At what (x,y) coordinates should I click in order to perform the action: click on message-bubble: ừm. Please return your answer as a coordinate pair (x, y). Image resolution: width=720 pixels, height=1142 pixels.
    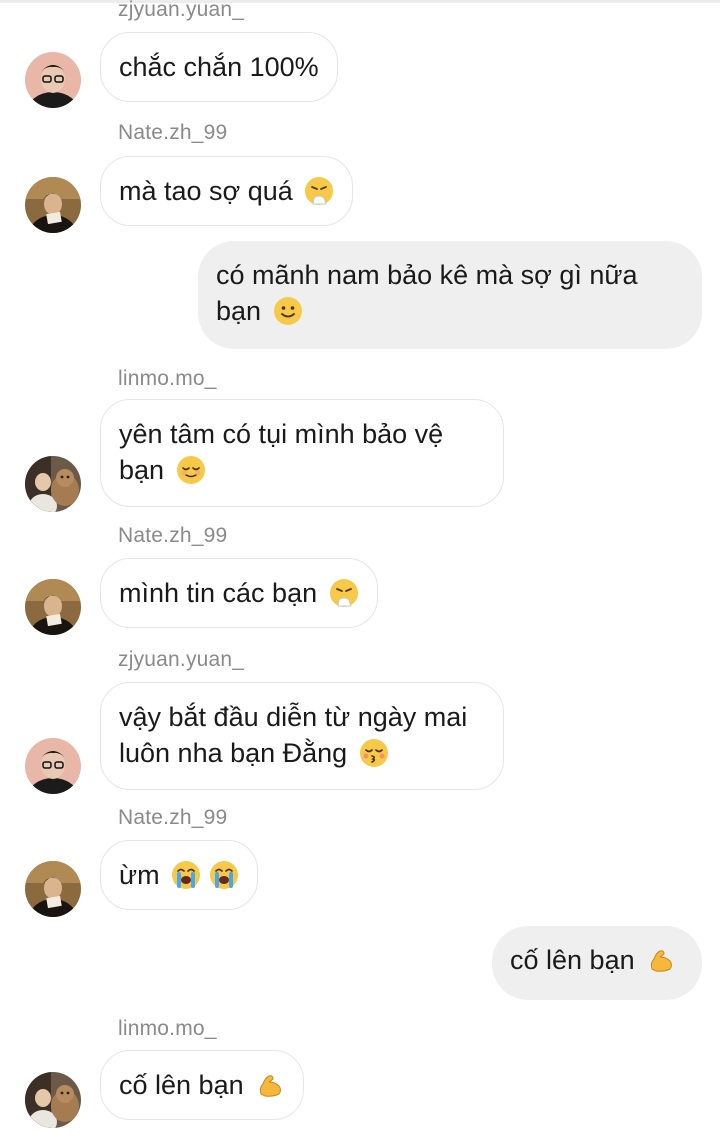
    Looking at the image, I should click on (179, 875).